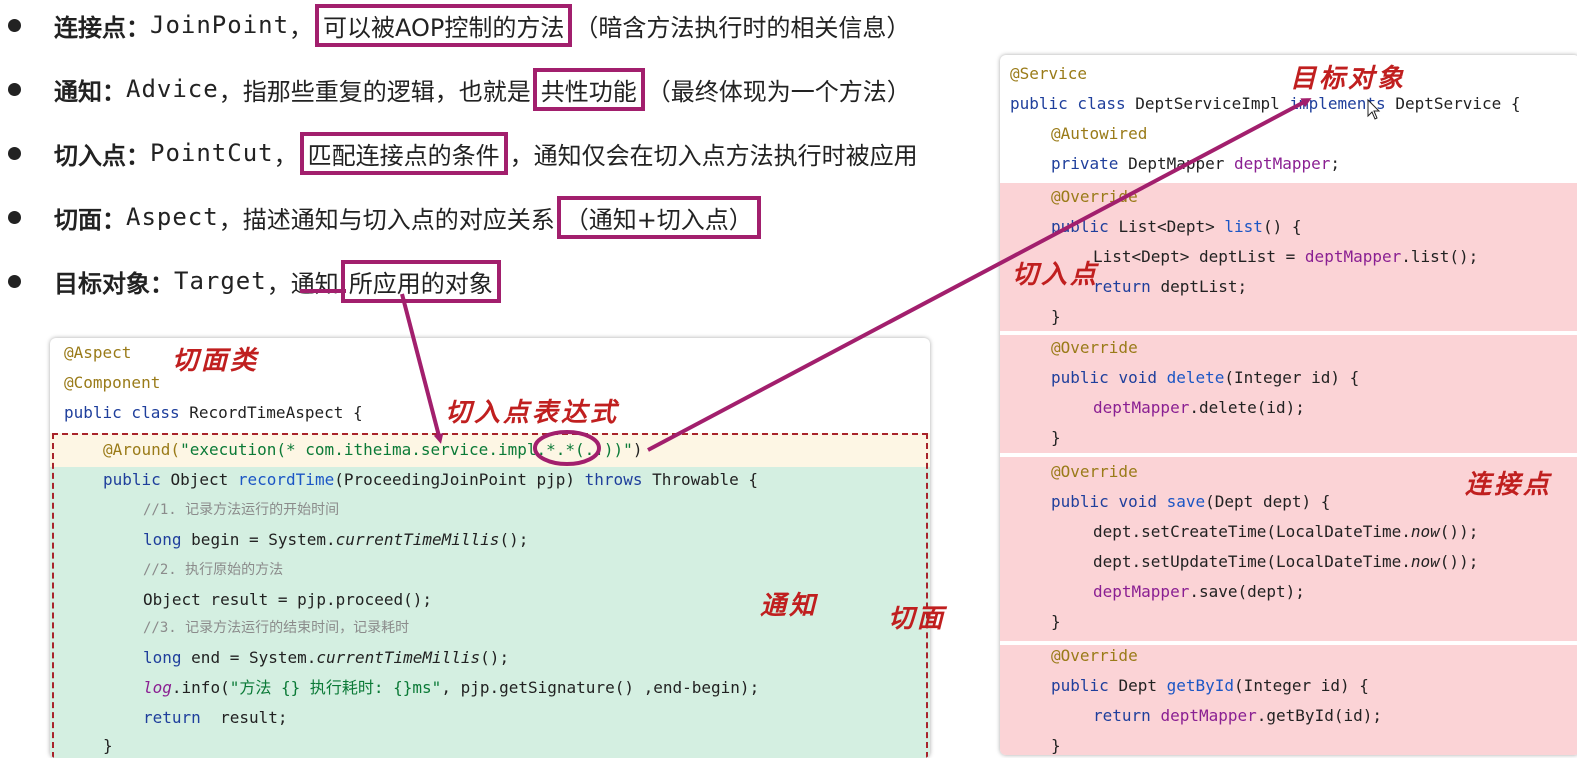 Image resolution: width=1577 pixels, height=758 pixels. What do you see at coordinates (336, 539) in the screenshot?
I see `code-line: long begin = System.currentTimeMillis();` at bounding box center [336, 539].